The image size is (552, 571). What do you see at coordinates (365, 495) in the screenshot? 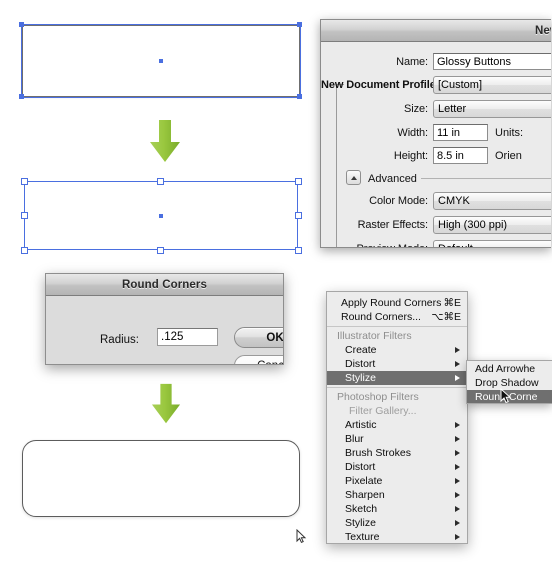
I see `menu-item-label: Sharpen` at bounding box center [365, 495].